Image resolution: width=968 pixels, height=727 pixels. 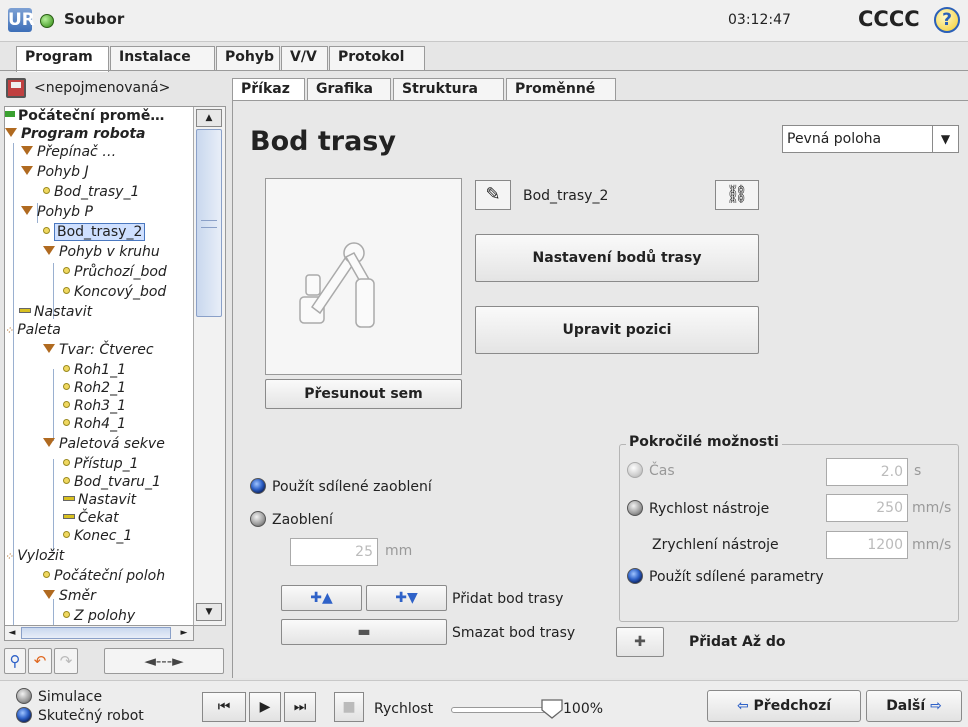 I want to click on play-icon: ▶, so click(x=265, y=707).